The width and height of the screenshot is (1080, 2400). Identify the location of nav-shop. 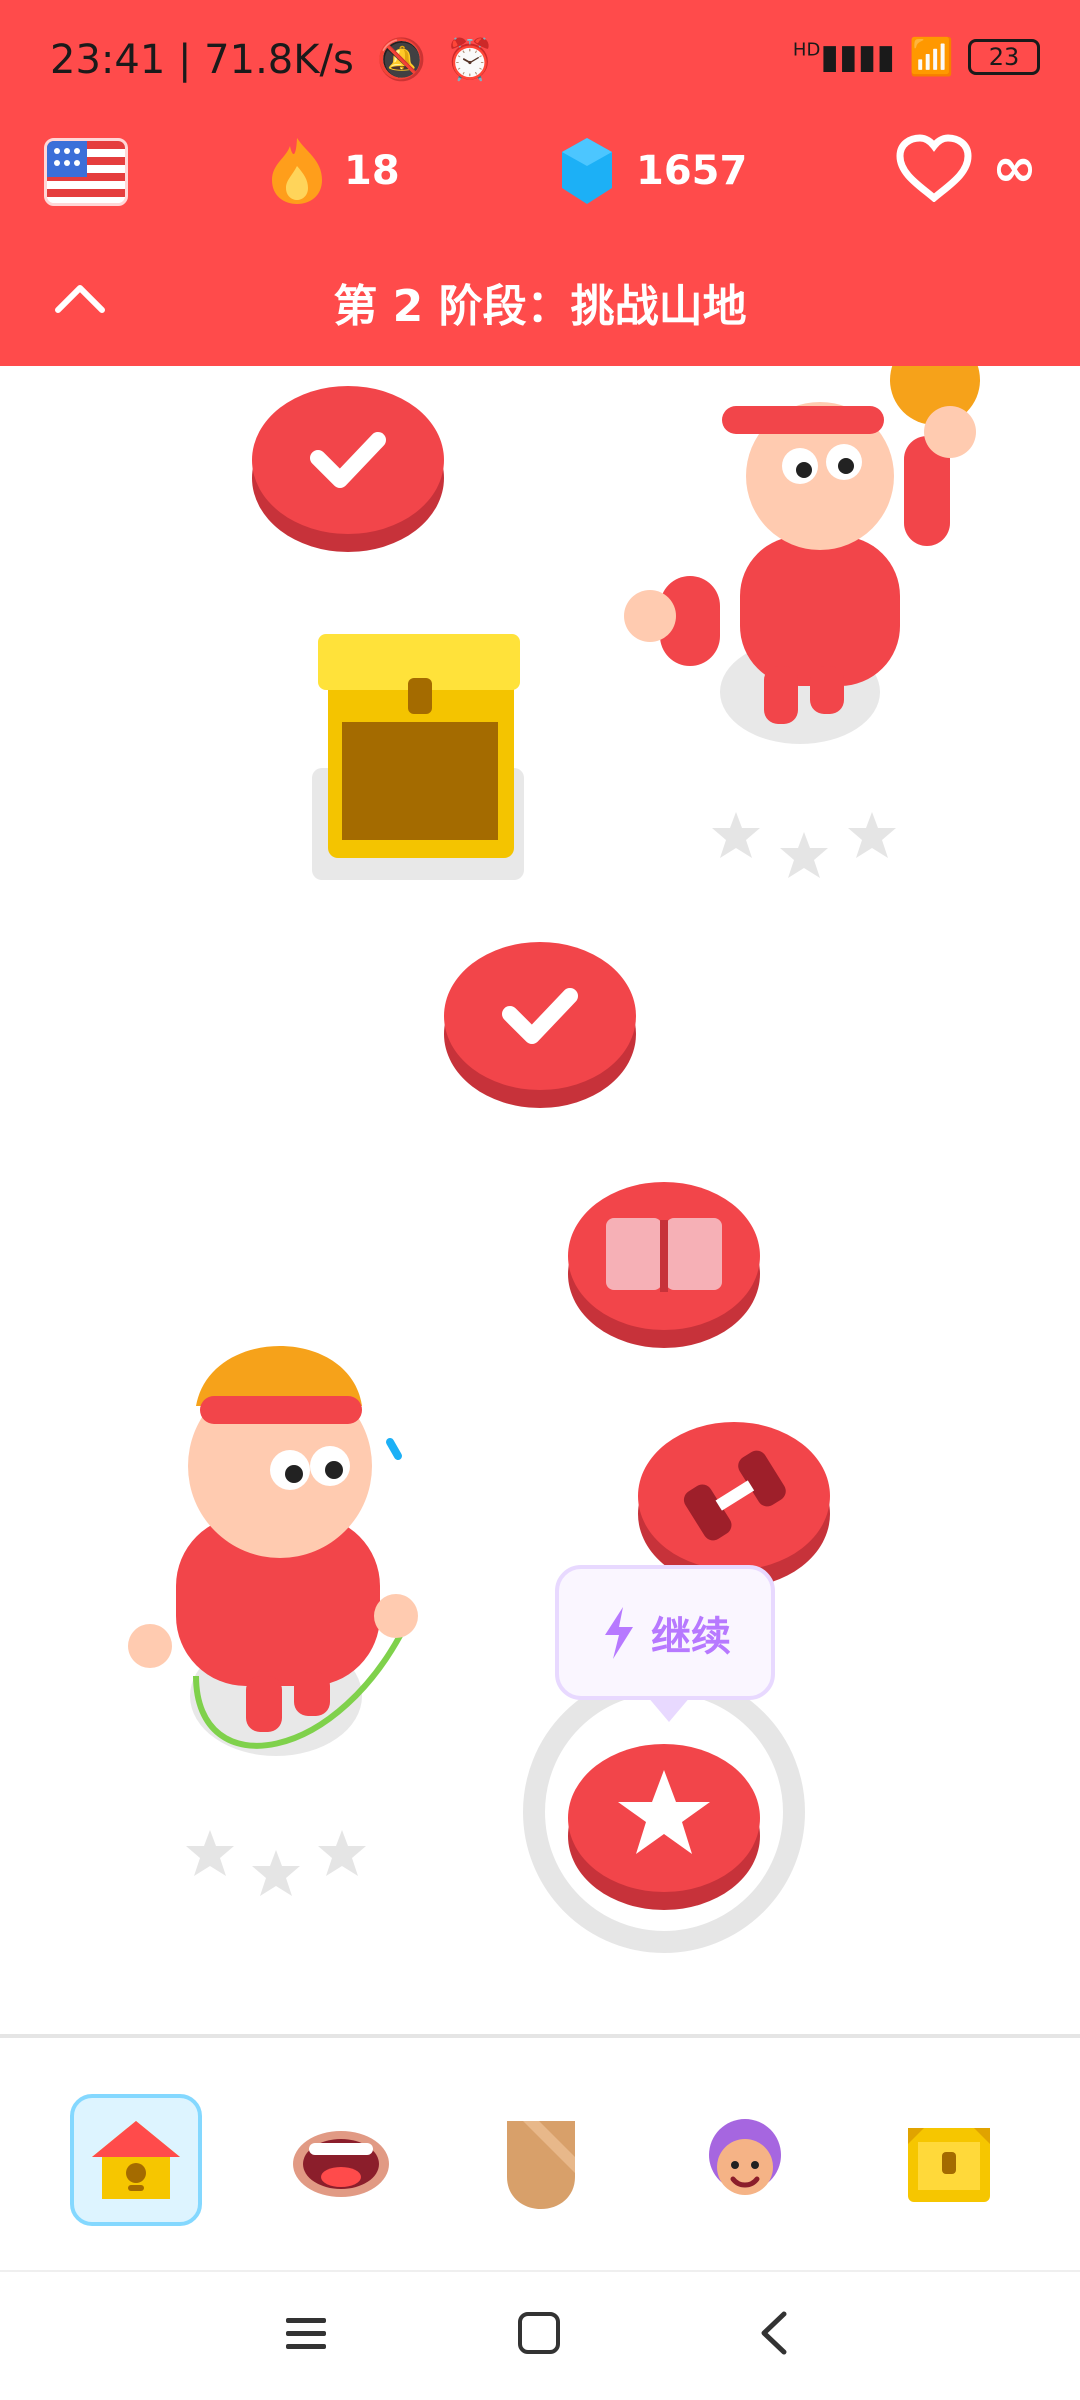
(949, 2163).